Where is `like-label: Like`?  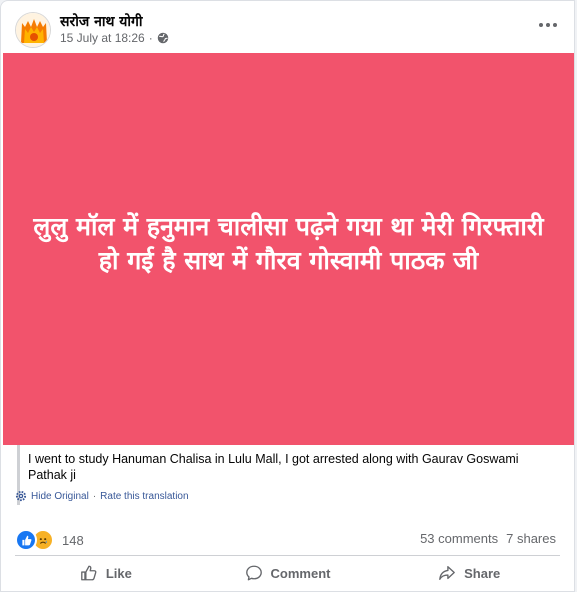
like-label: Like is located at coordinates (118, 573).